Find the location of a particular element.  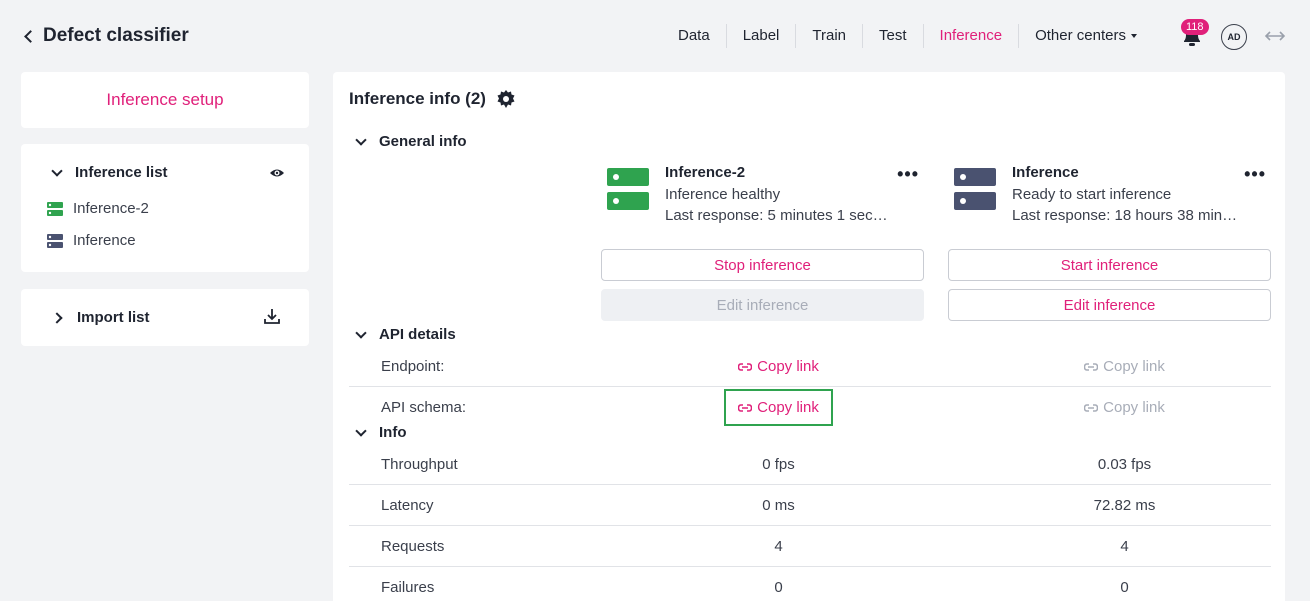

eye-icon is located at coordinates (277, 173).